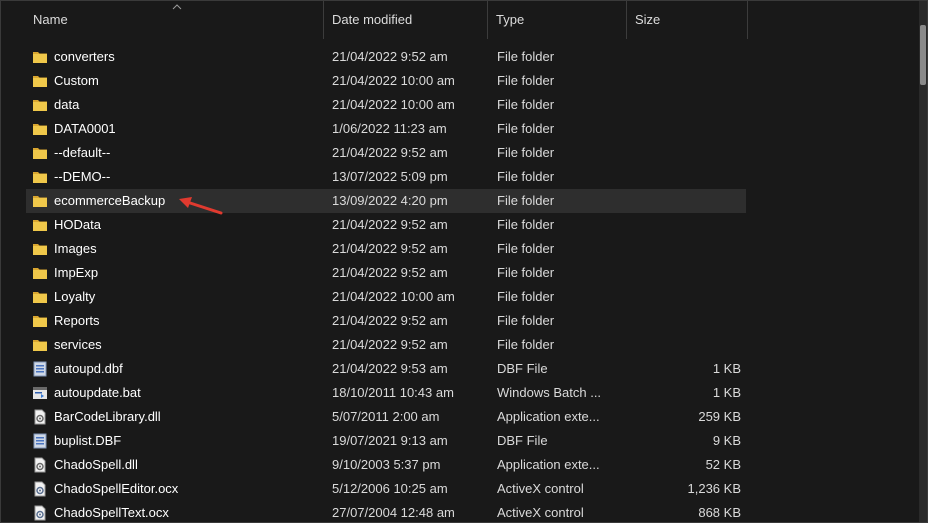 This screenshot has width=928, height=523. I want to click on file-name: ChadoSpellEditor.ocx, so click(116, 489).